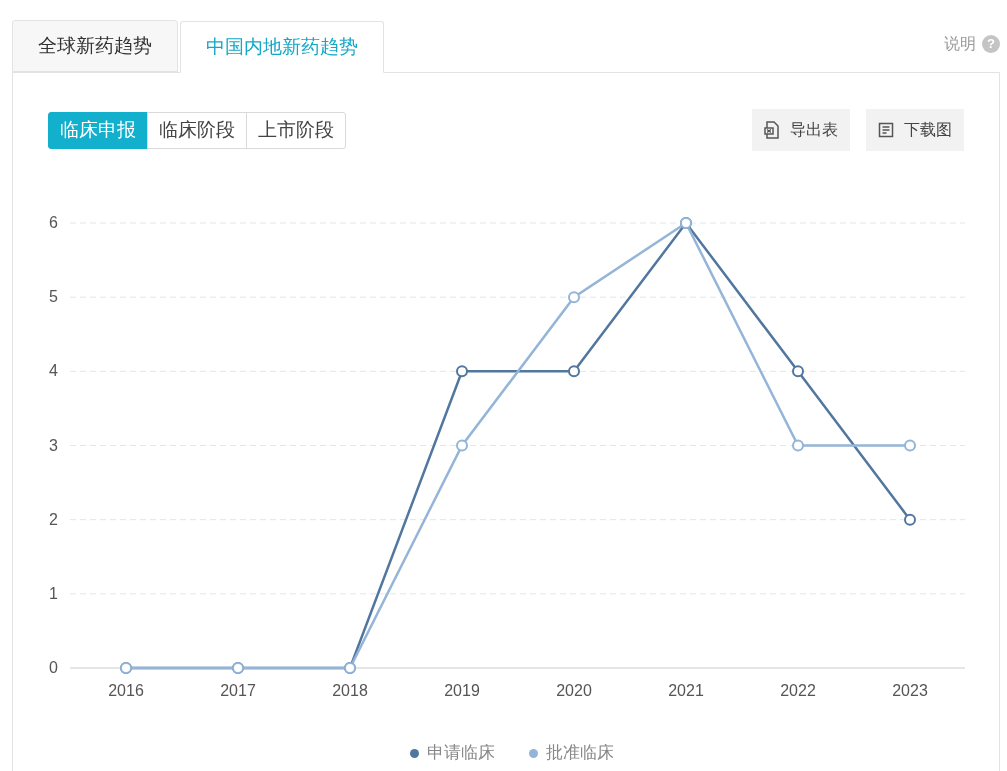 The width and height of the screenshot is (1007, 771). I want to click on legend-label: 申请临床, so click(461, 753).